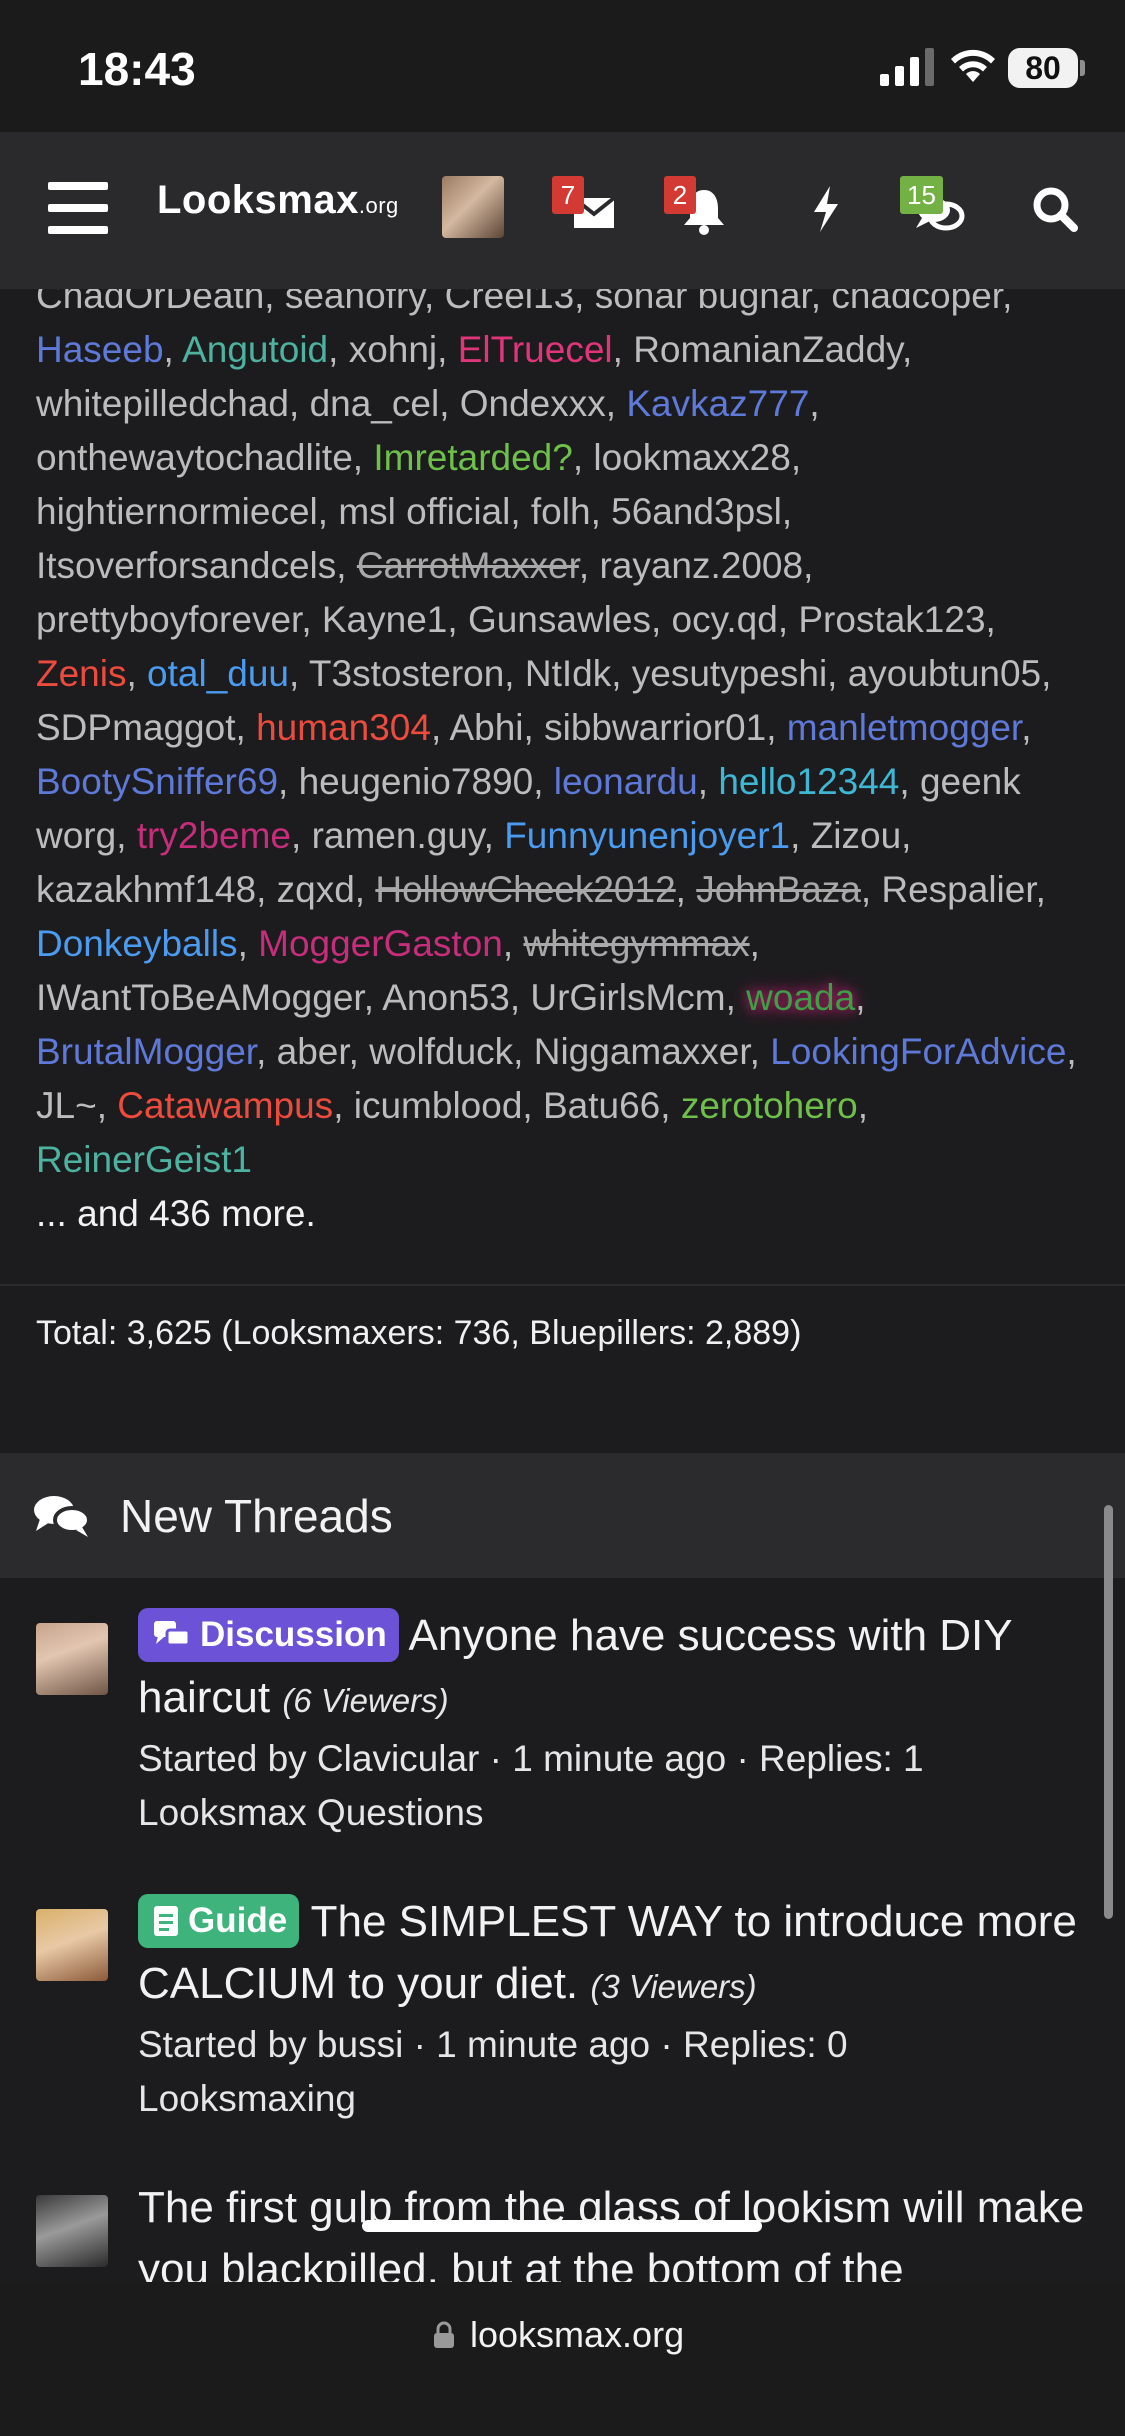 This screenshot has height=2436, width=1125. I want to click on thread-prefix-label: Discussion, so click(268, 1635).